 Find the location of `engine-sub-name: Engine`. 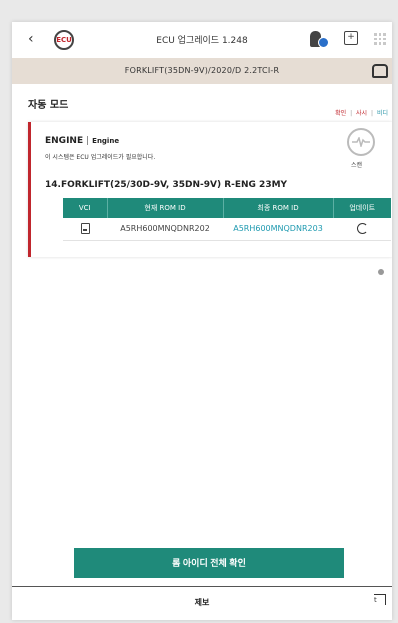

engine-sub-name: Engine is located at coordinates (106, 141).